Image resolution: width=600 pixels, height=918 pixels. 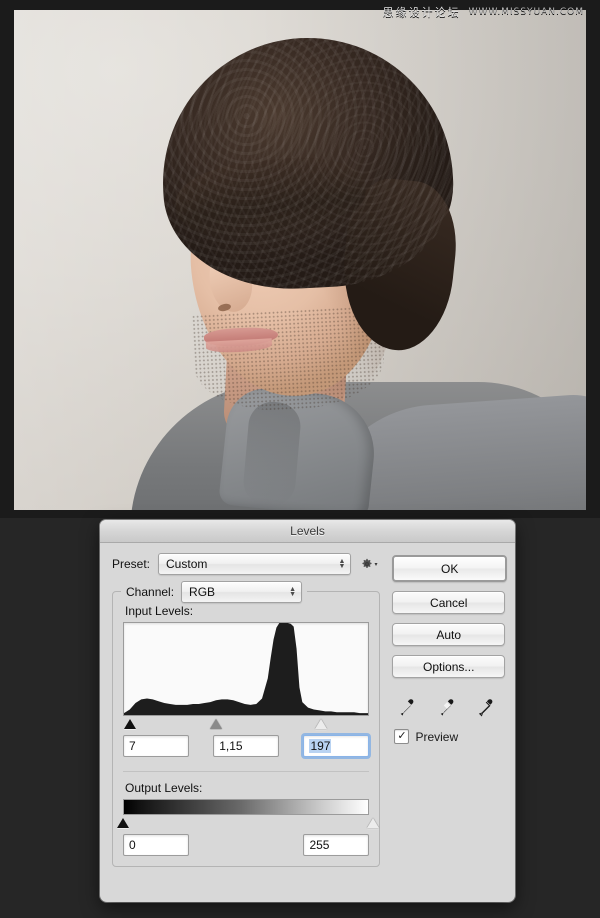 What do you see at coordinates (215, 724) in the screenshot?
I see `midtone-slider-handle` at bounding box center [215, 724].